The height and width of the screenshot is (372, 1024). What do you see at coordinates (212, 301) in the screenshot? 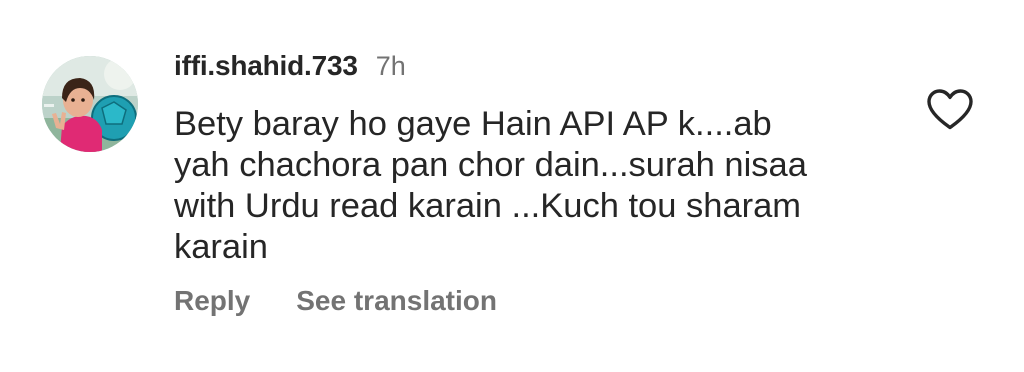
I see `reply-button: Reply` at bounding box center [212, 301].